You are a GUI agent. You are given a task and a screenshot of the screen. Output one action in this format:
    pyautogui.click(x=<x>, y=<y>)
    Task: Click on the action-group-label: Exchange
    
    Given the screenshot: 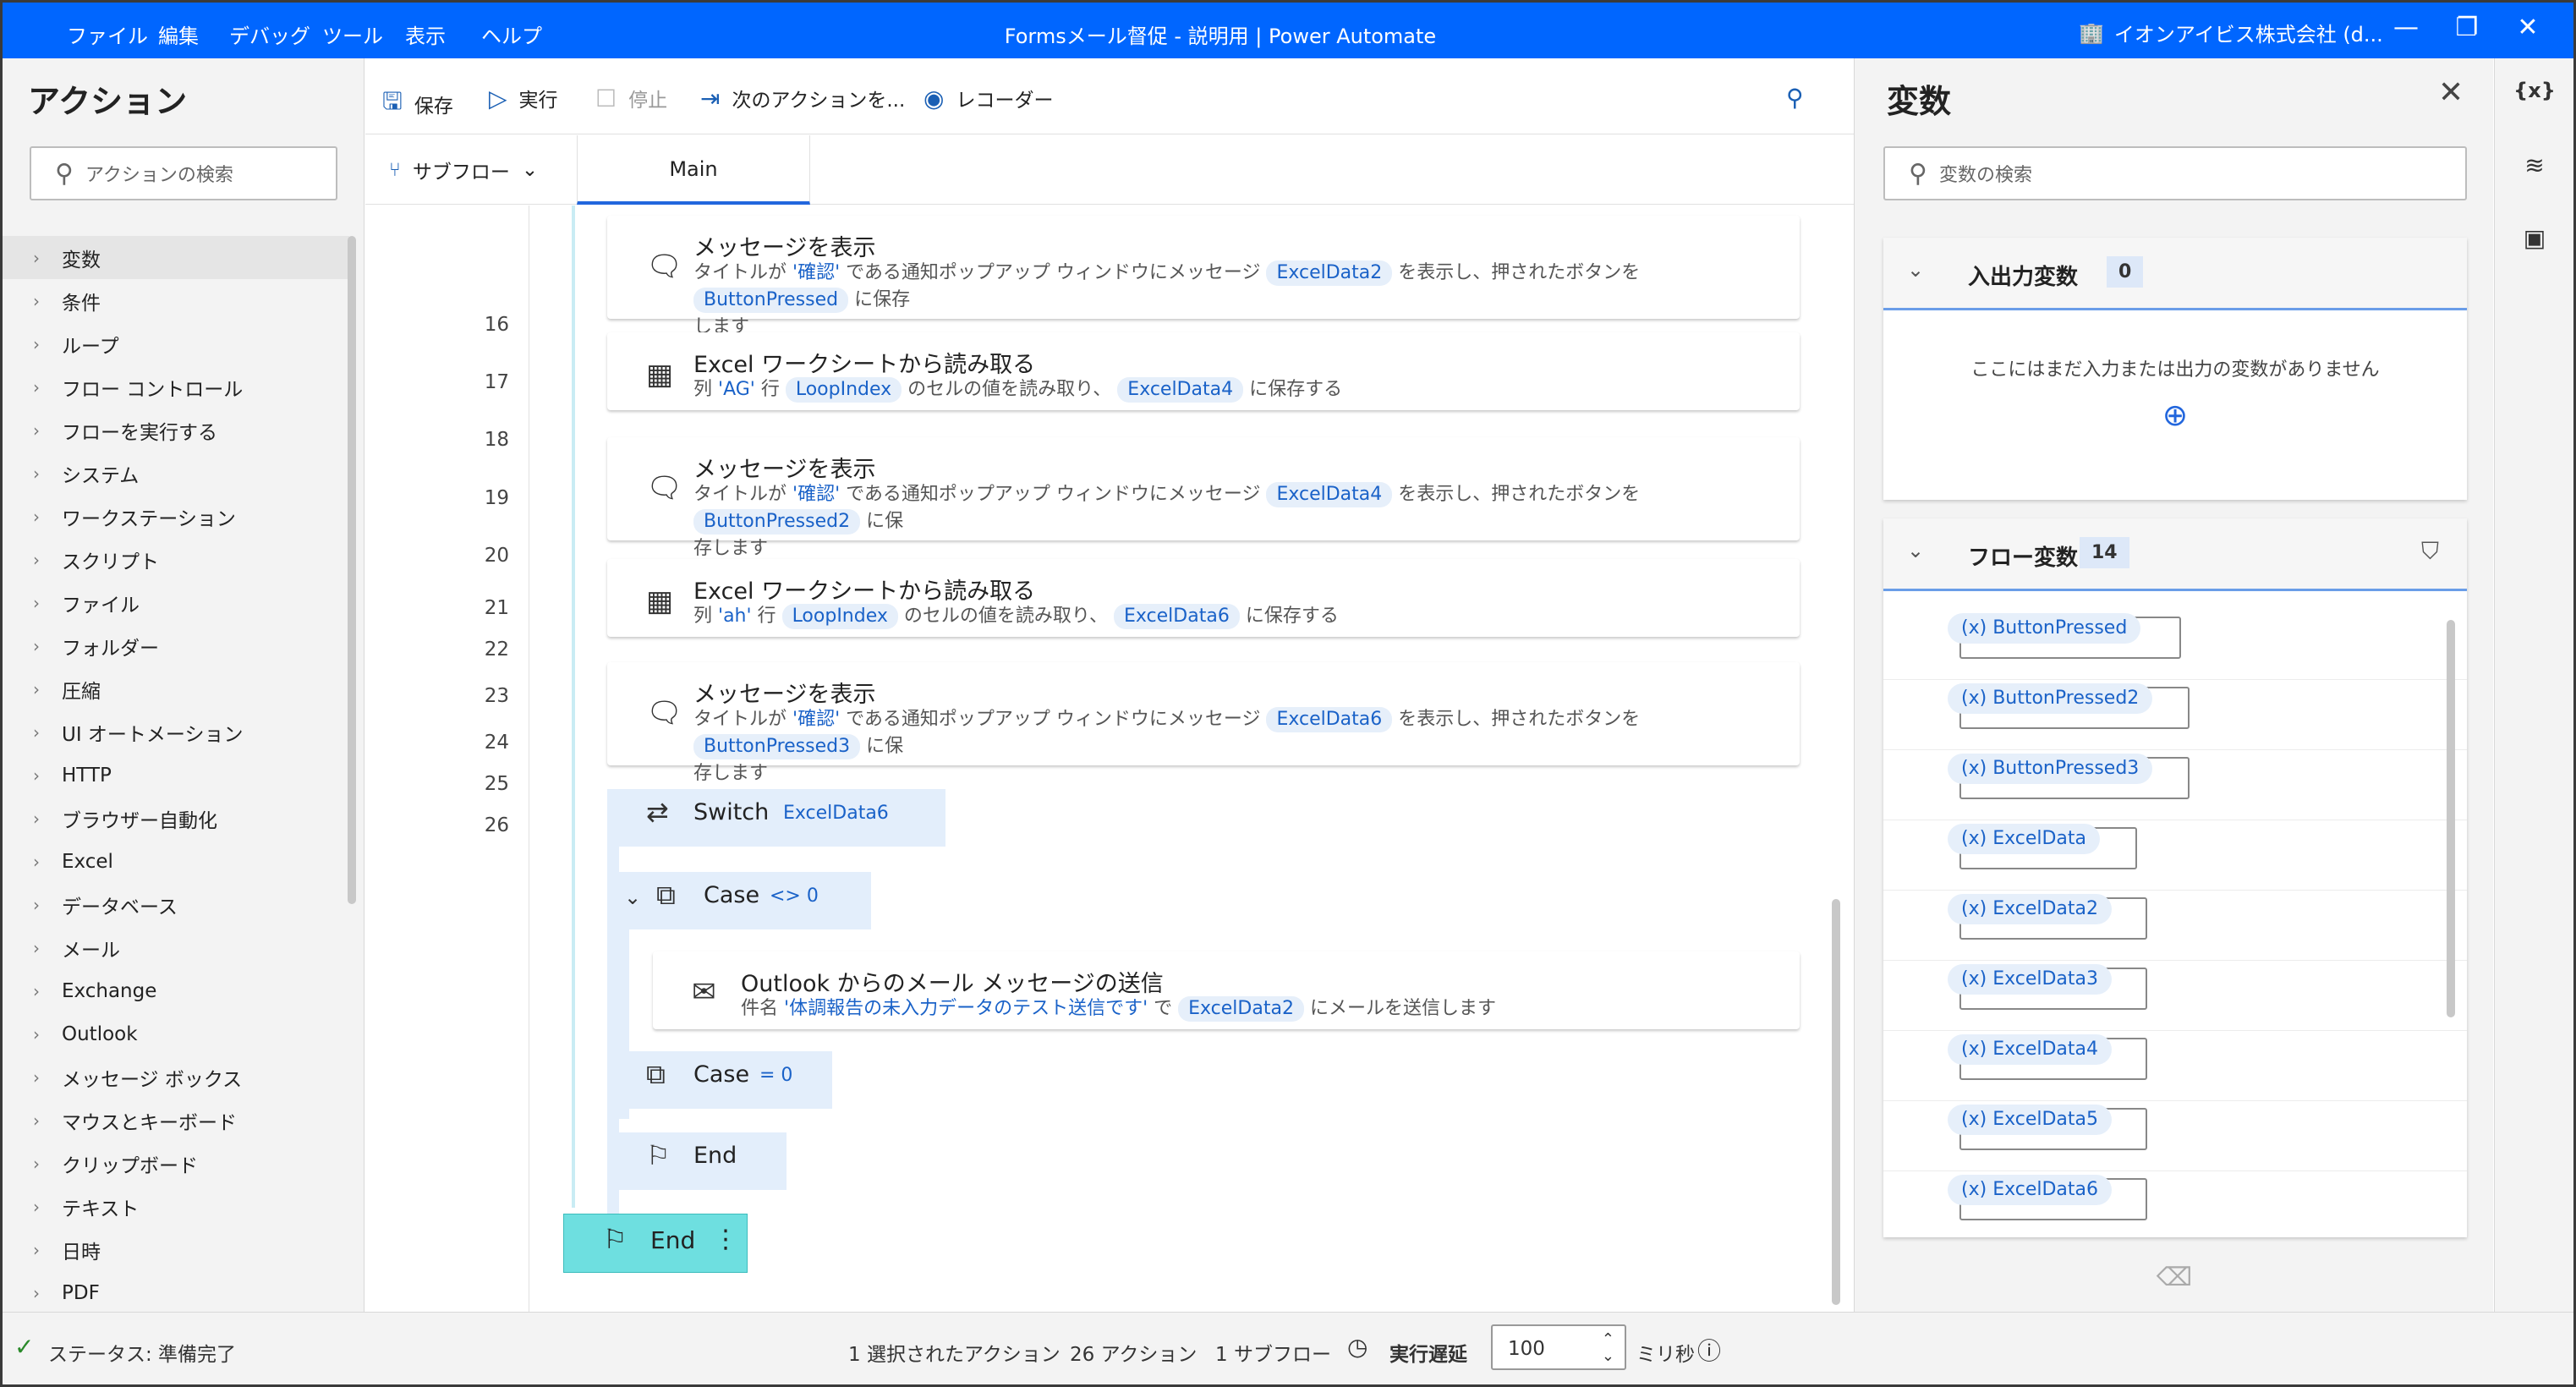 What is the action you would take?
    pyautogui.click(x=109, y=990)
    